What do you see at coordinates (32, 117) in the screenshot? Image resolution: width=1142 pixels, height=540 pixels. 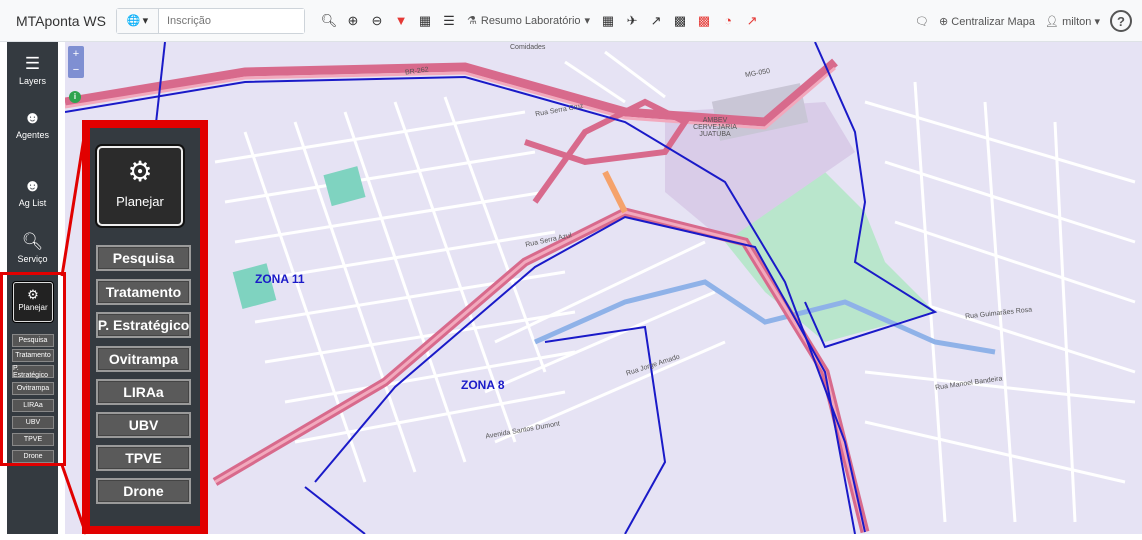 I see `agent-icon: ☻` at bounding box center [32, 117].